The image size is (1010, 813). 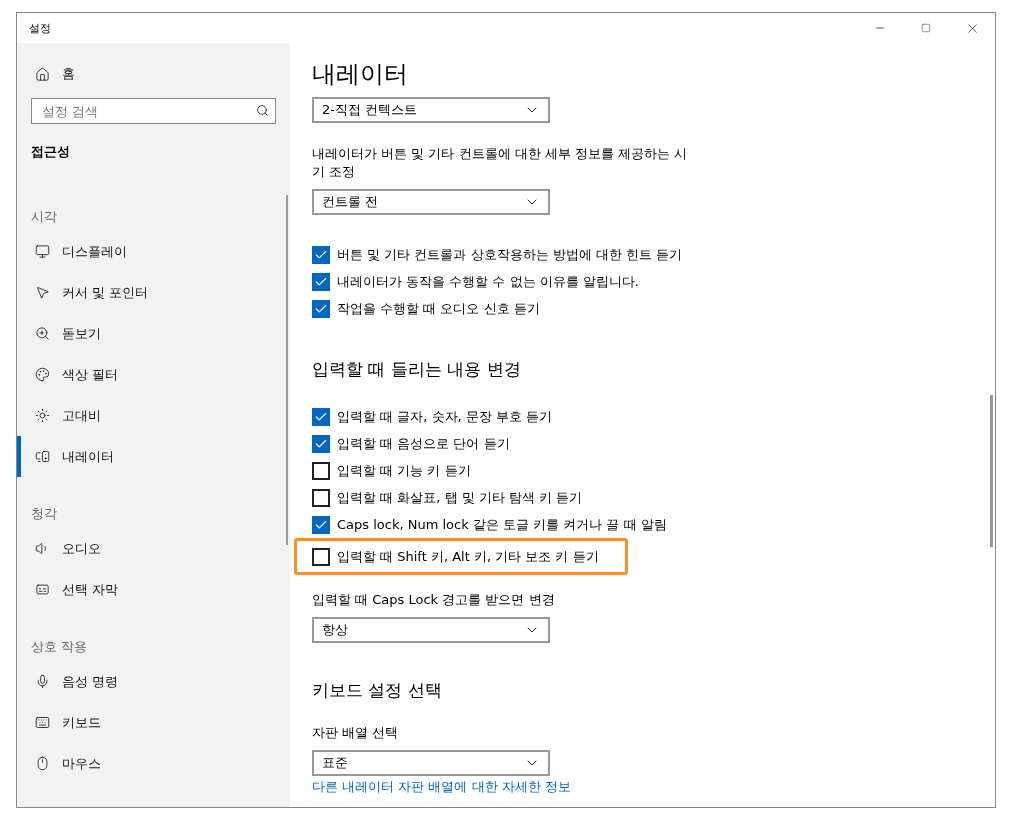 I want to click on group-heading: 시각, so click(x=44, y=217).